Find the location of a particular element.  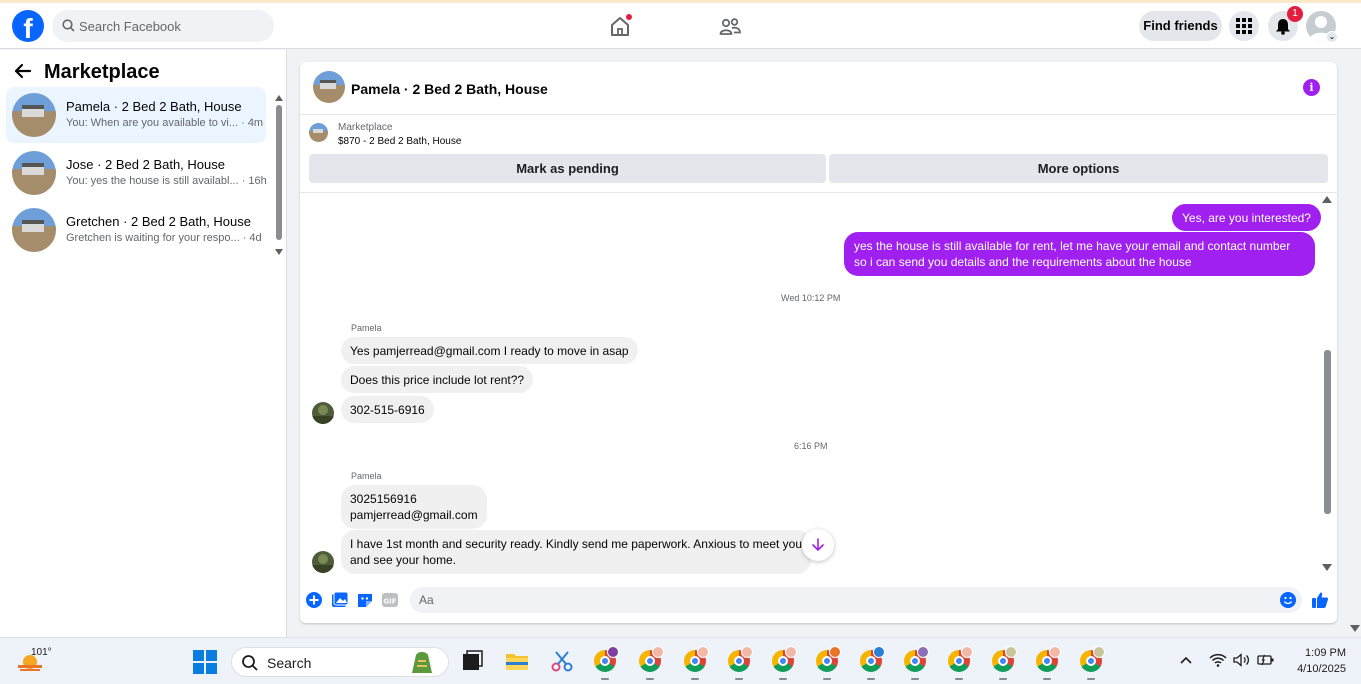

friends-icon is located at coordinates (730, 27).